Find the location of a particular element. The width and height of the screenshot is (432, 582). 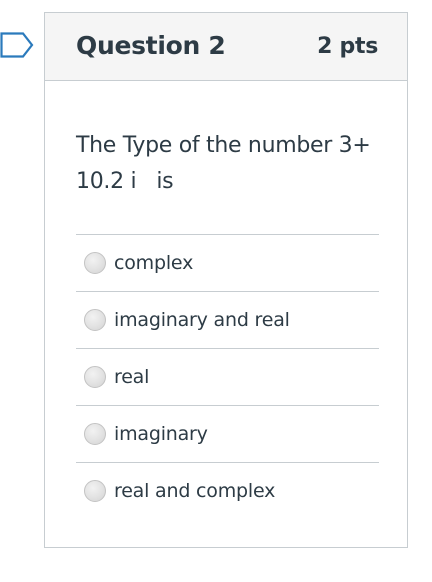

question-title: Question 2 is located at coordinates (151, 45).